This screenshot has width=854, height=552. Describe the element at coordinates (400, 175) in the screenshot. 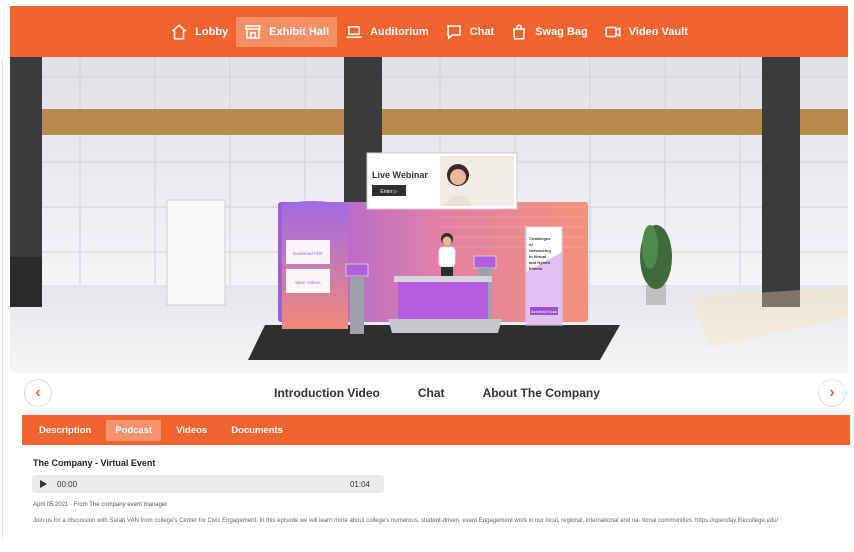

I see `live-webinar-title: Live Webinar` at that location.